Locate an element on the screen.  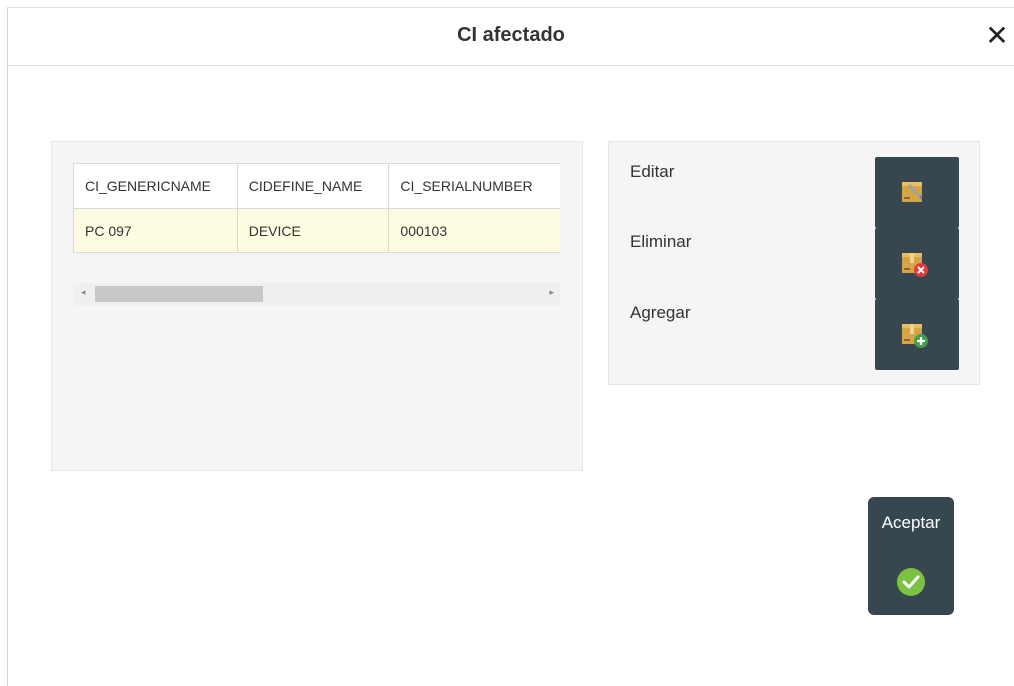
horizontal-scrollbar: ◂ ▸ is located at coordinates (316, 294).